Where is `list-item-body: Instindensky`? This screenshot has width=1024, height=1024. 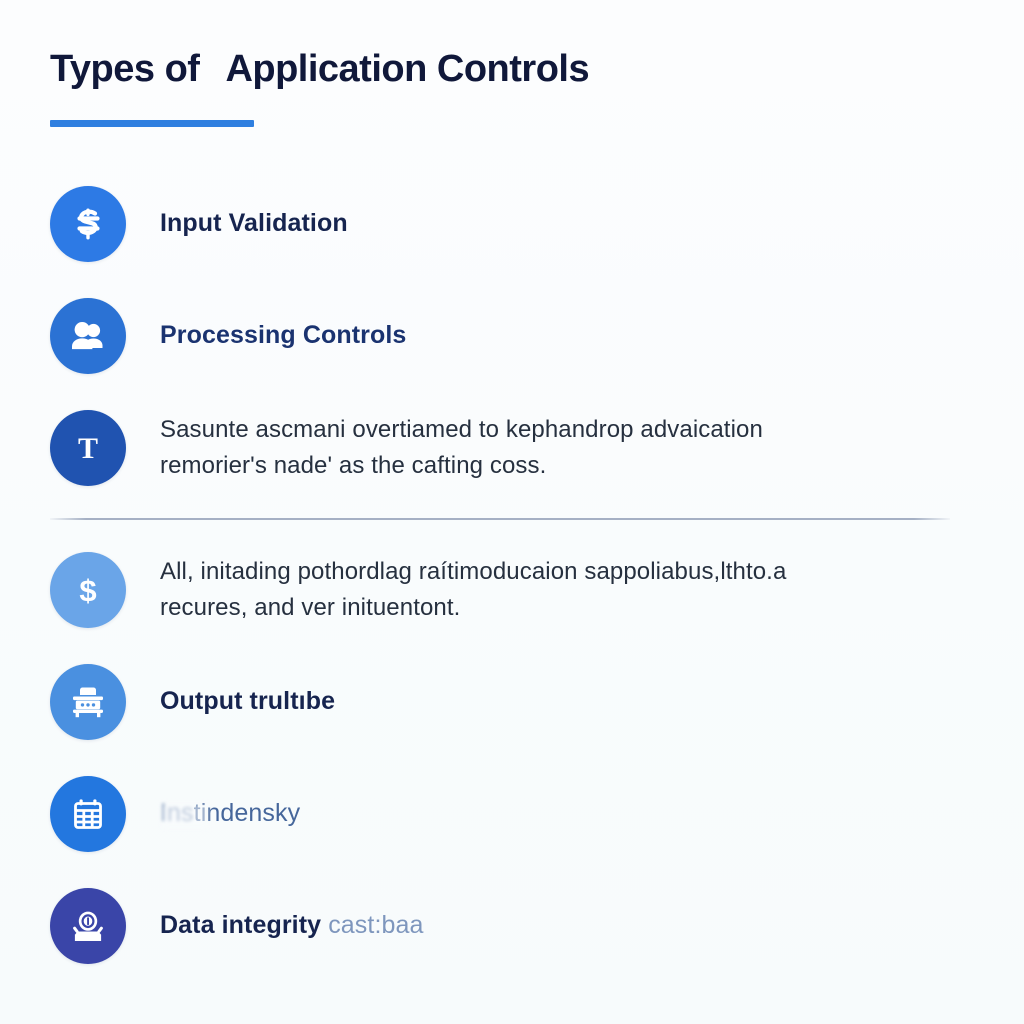
list-item-body: Instindensky is located at coordinates (567, 814).